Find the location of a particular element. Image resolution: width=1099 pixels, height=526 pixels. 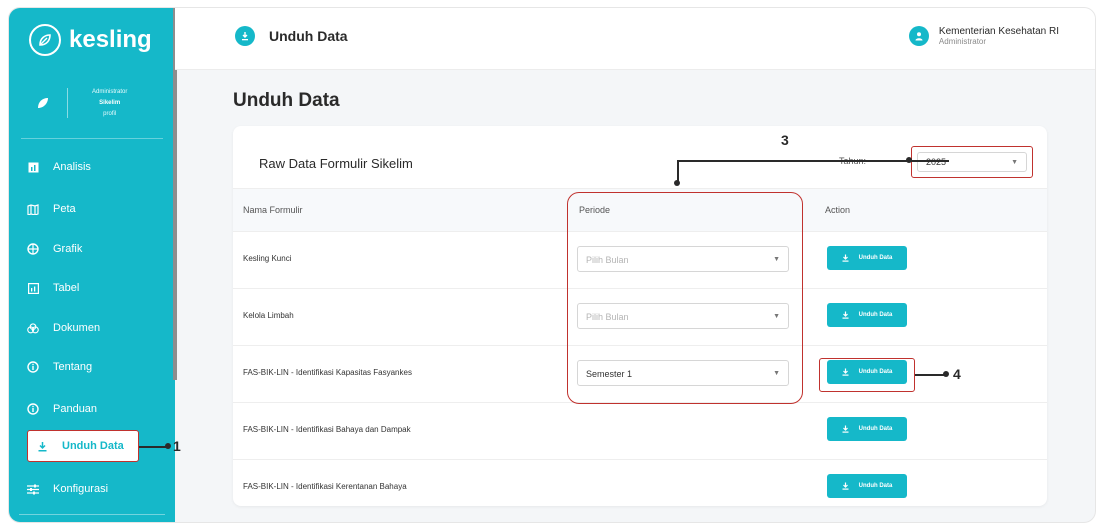

sidebar-item-tentang: Tentang is located at coordinates (59, 367).